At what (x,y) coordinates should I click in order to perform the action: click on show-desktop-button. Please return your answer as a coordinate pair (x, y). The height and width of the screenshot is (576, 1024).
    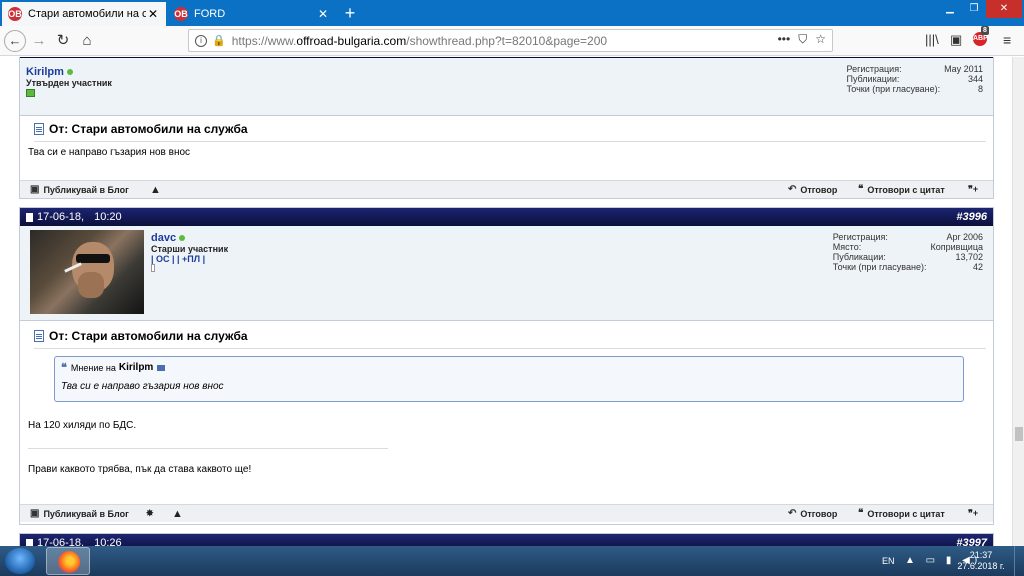
    Looking at the image, I should click on (1019, 561).